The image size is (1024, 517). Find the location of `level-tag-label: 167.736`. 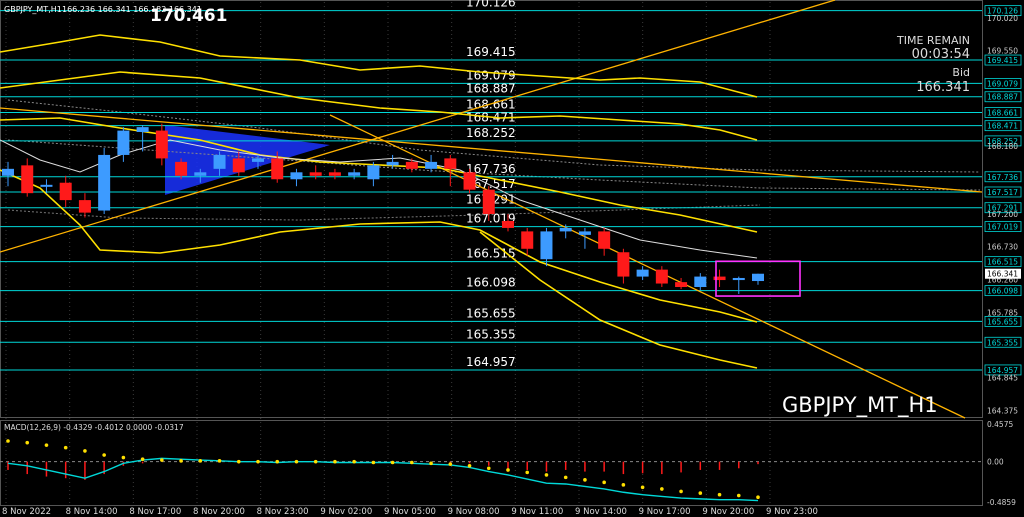

level-tag-label: 167.736 is located at coordinates (1002, 177).